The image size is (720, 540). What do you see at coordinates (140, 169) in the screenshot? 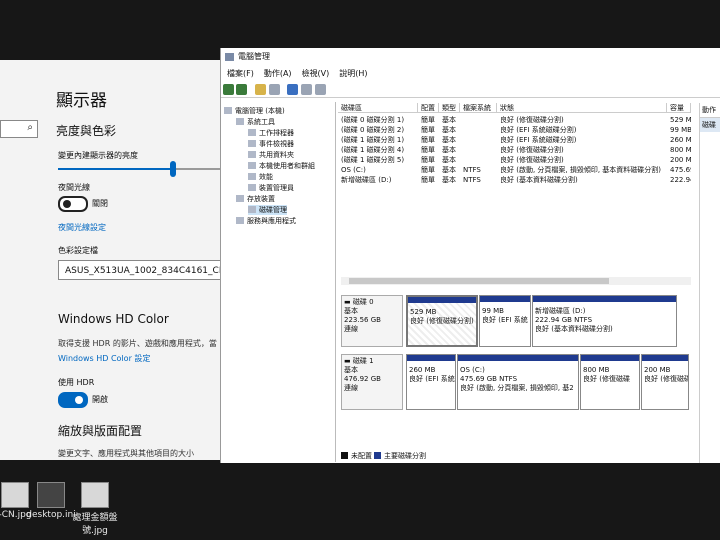
I see `brightness-slider` at bounding box center [140, 169].